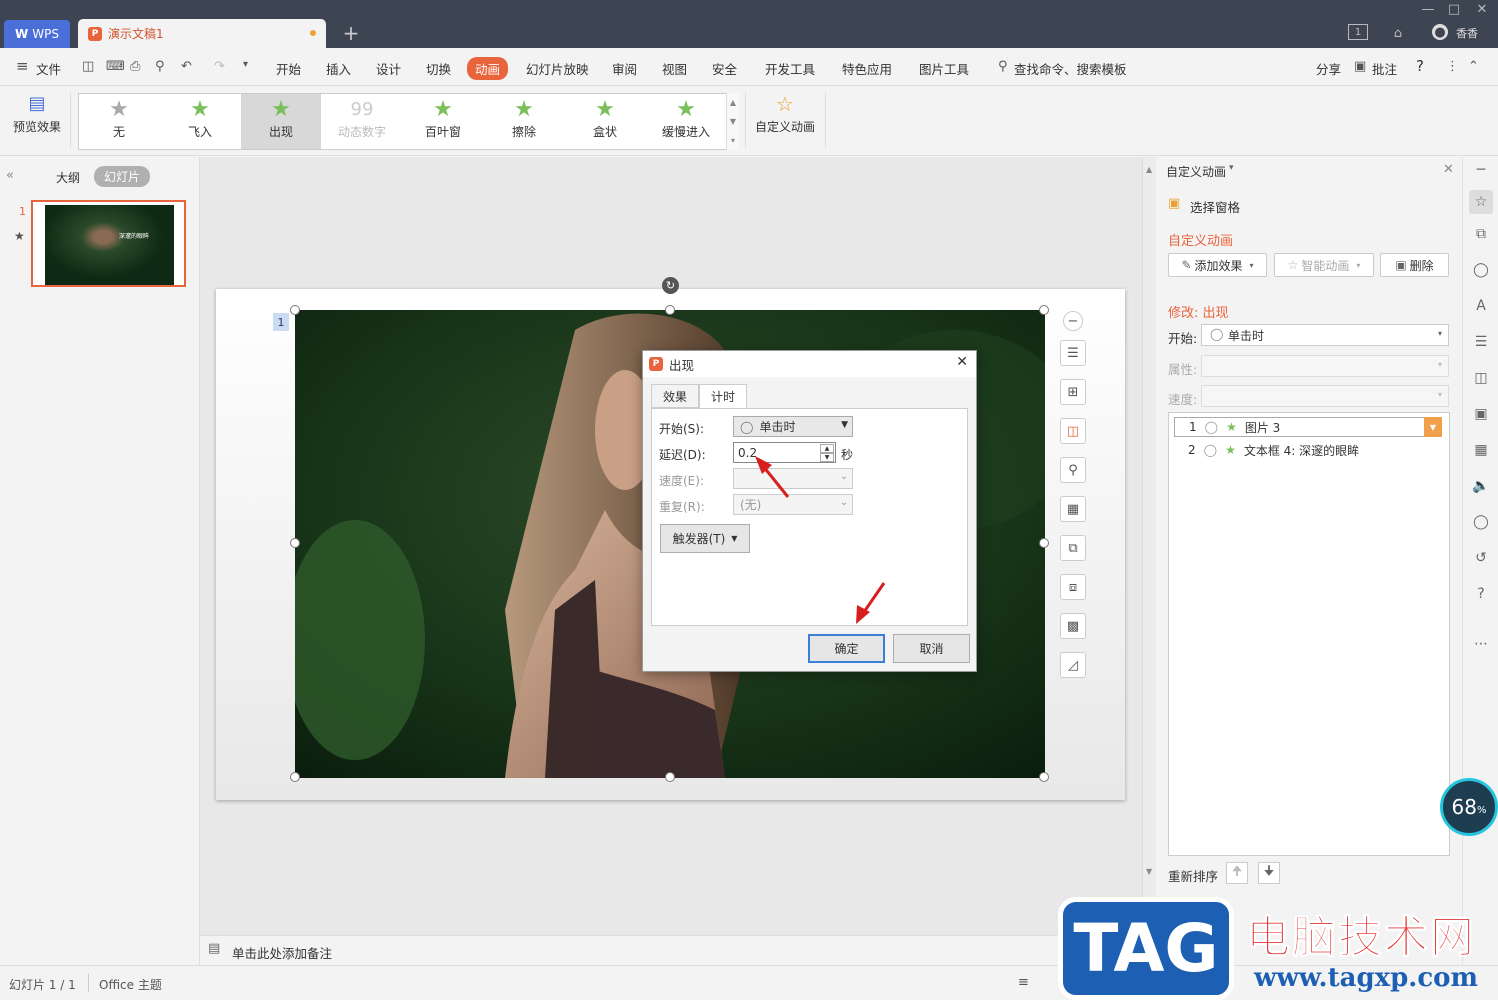  Describe the element at coordinates (871, 603) in the screenshot. I see `arrow-to-ok` at that location.